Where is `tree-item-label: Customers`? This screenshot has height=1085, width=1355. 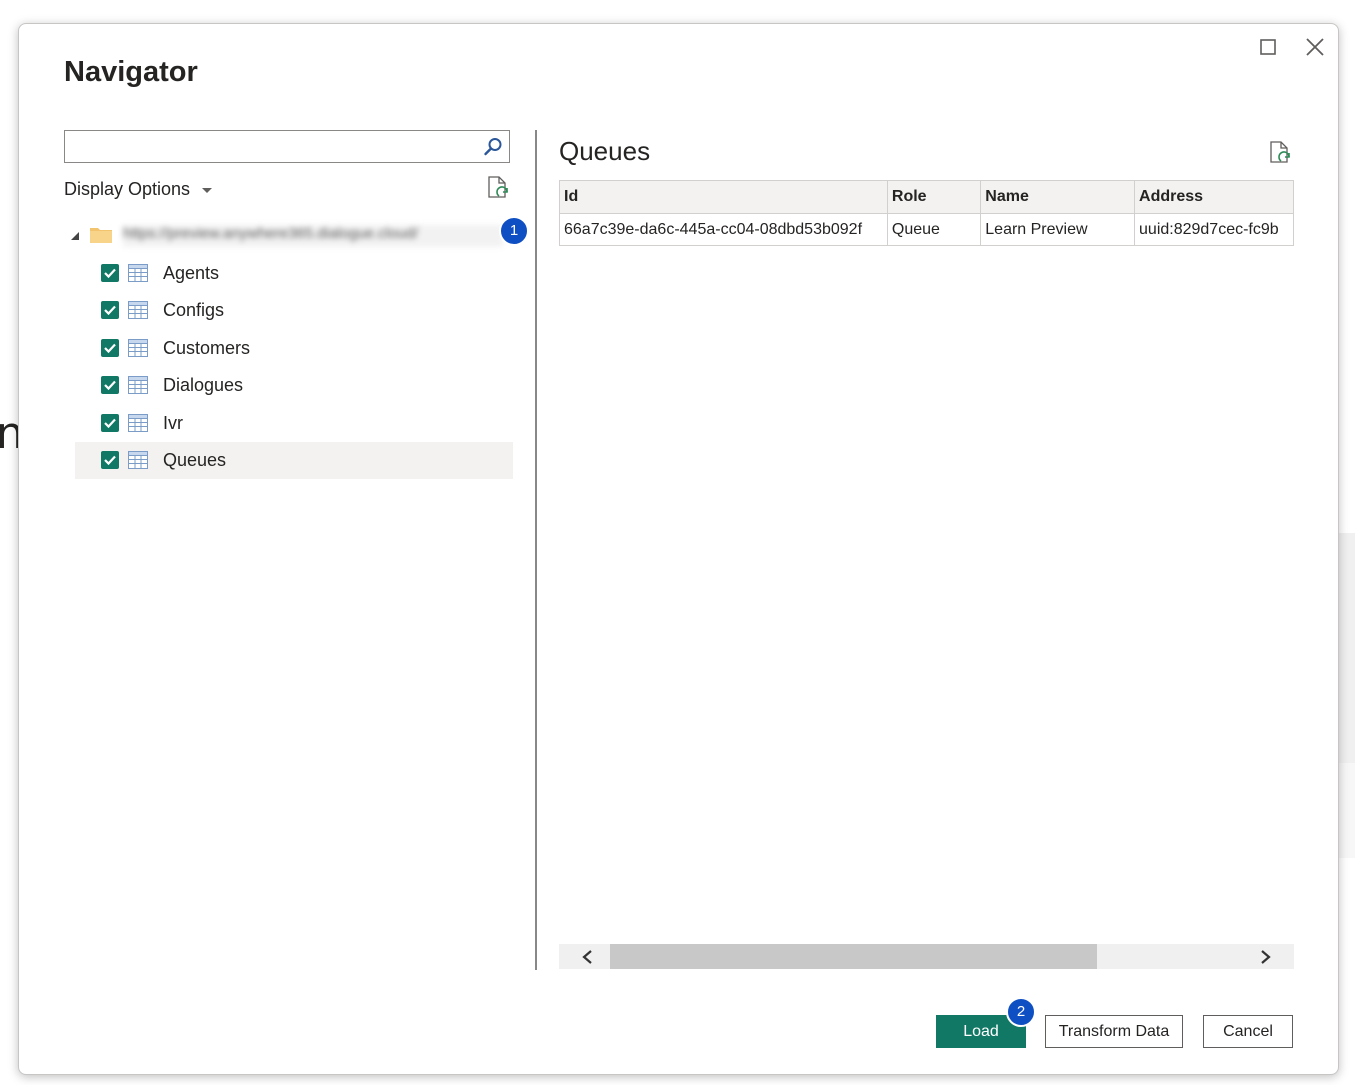 tree-item-label: Customers is located at coordinates (207, 348).